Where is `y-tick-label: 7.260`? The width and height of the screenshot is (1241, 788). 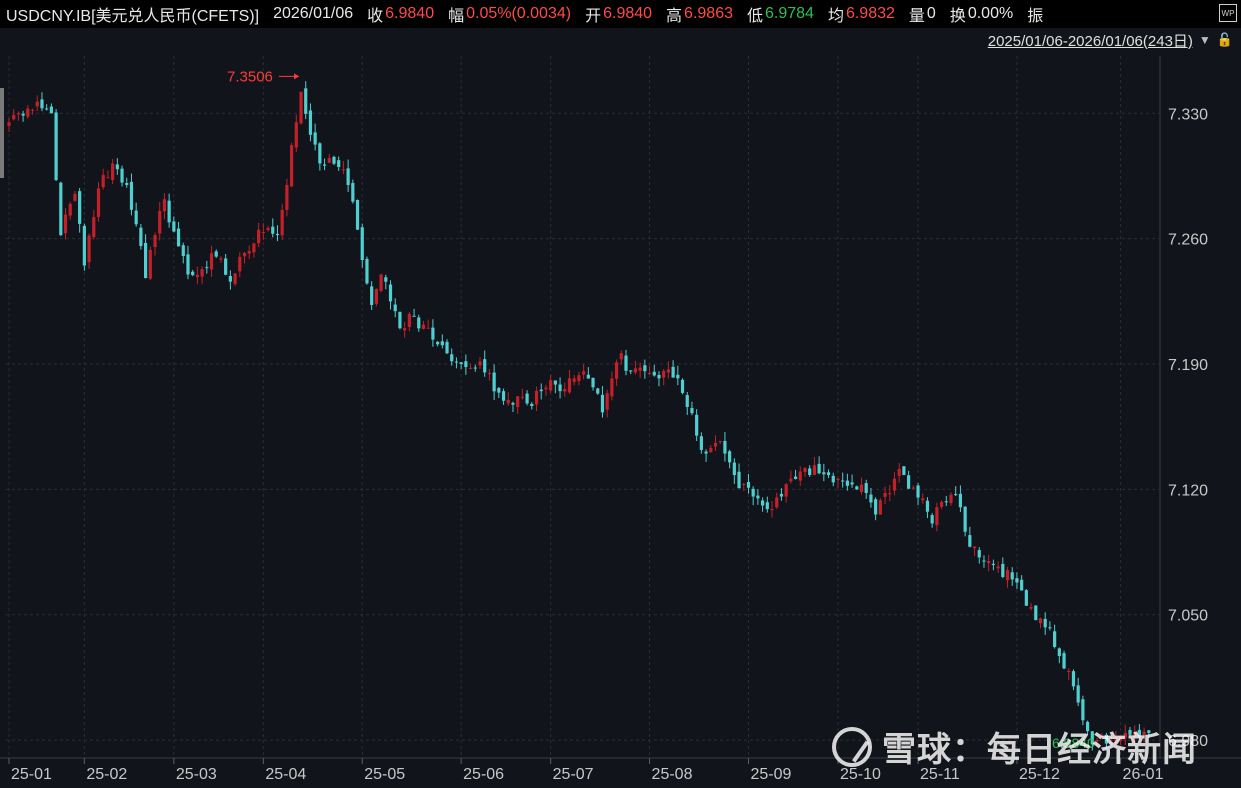 y-tick-label: 7.260 is located at coordinates (1188, 240).